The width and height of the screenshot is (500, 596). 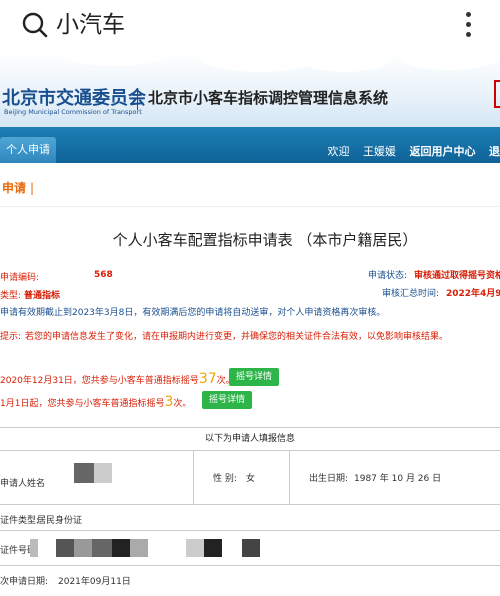 What do you see at coordinates (20, 521) in the screenshot?
I see `id-type-label: 证件类型:` at bounding box center [20, 521].